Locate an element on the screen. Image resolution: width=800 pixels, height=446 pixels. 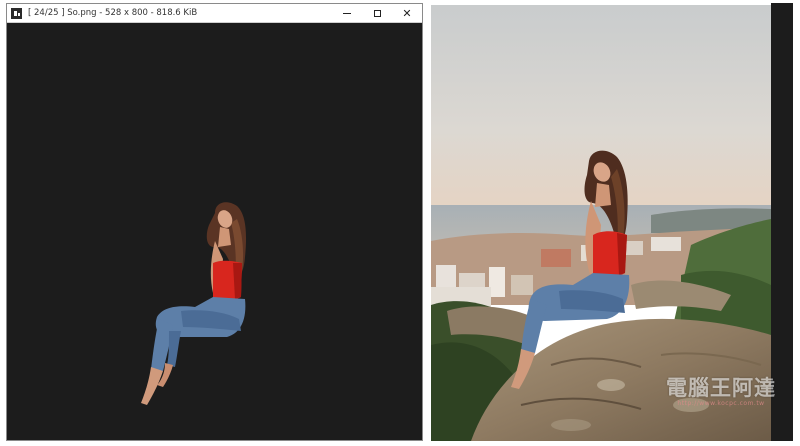
maximize-icon is located at coordinates (377, 13).